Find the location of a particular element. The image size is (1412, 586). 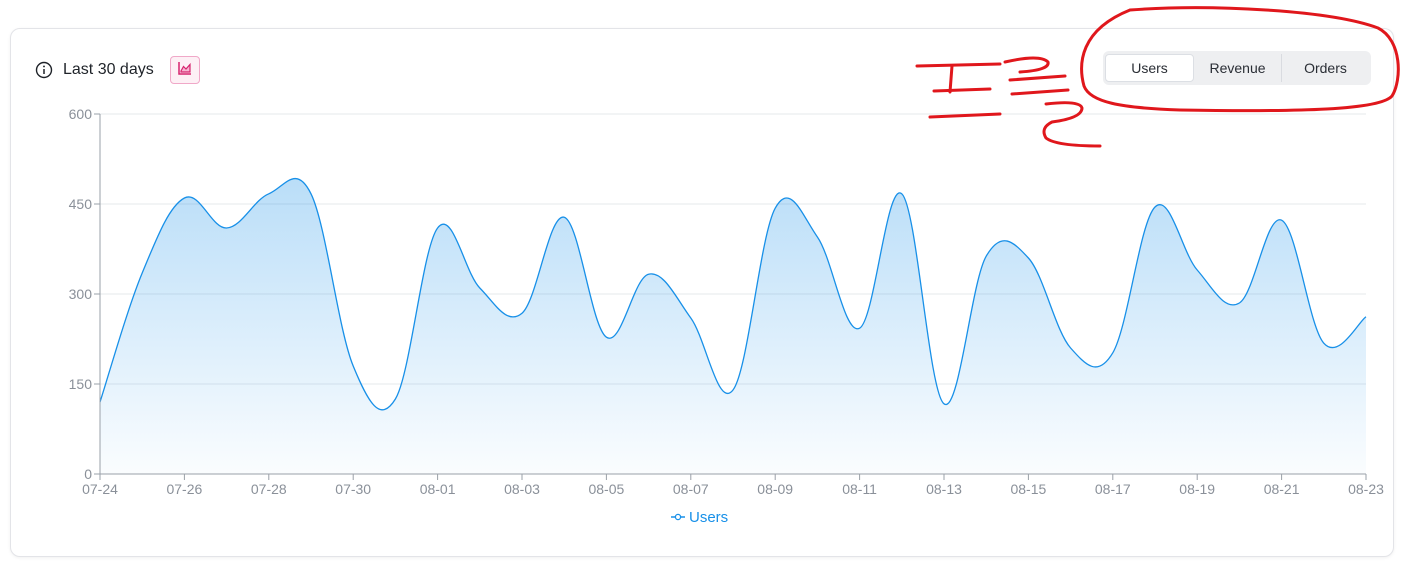

y-tick-label: 300 is located at coordinates (81, 294).